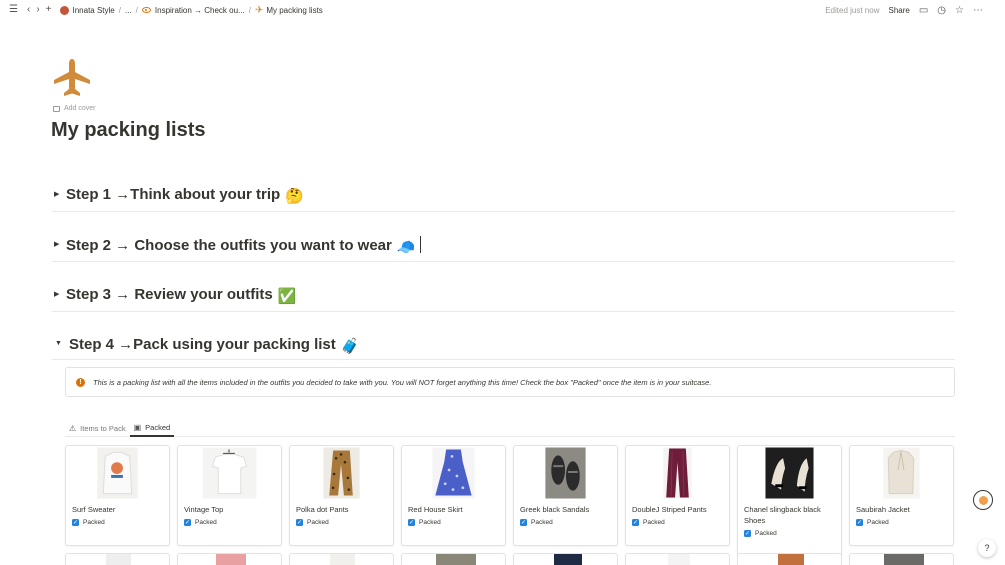  I want to click on breadcrumb-item-ellipsis: ... /, so click(133, 10).